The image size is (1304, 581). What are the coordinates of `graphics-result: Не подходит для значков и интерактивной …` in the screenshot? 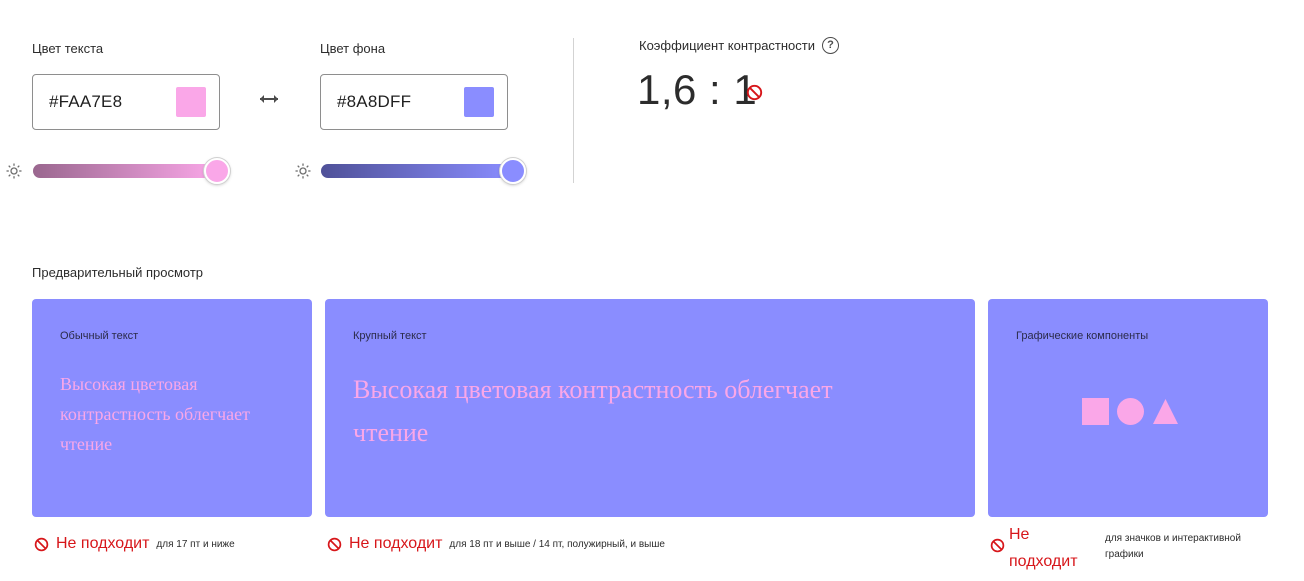 It's located at (1133, 546).